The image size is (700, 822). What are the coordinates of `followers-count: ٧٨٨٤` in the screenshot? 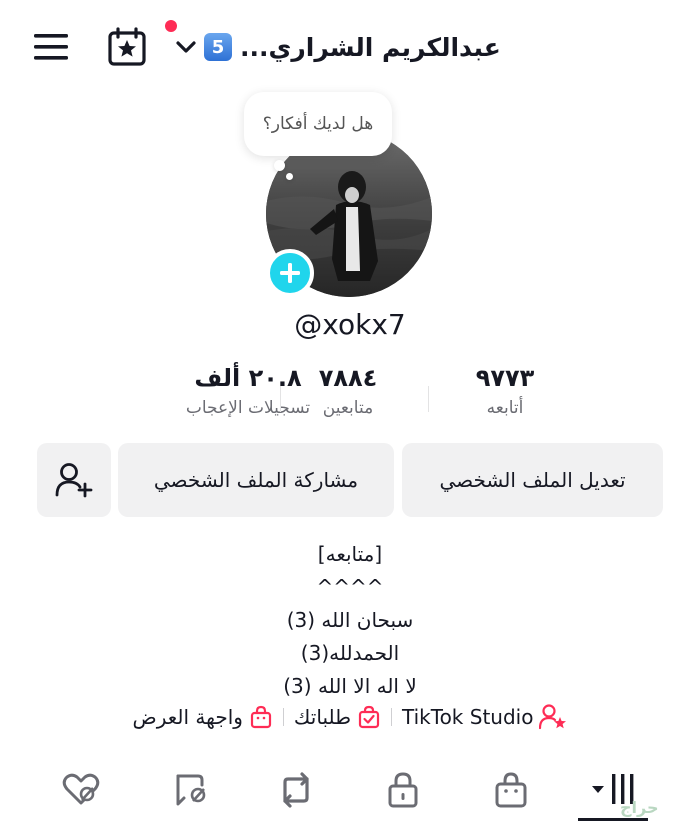 It's located at (348, 378).